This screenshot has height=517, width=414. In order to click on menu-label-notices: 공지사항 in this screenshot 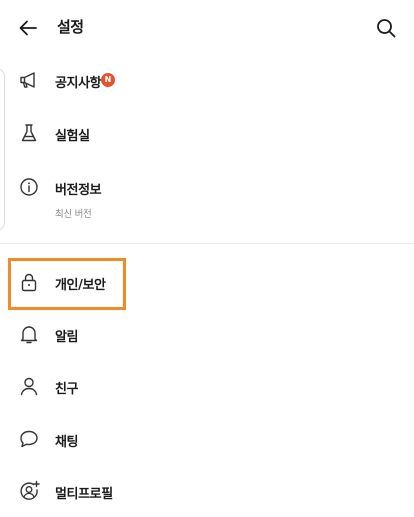, I will do `click(78, 83)`.